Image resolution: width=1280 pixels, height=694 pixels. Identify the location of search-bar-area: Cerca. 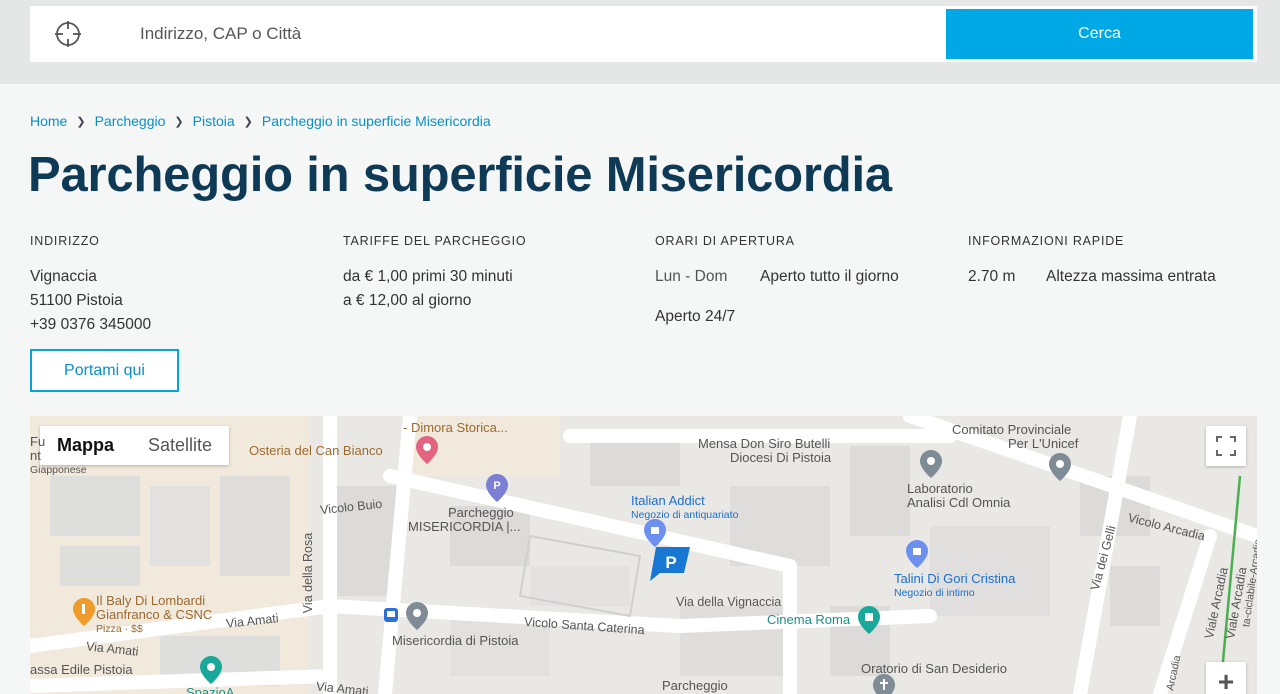
(640, 42).